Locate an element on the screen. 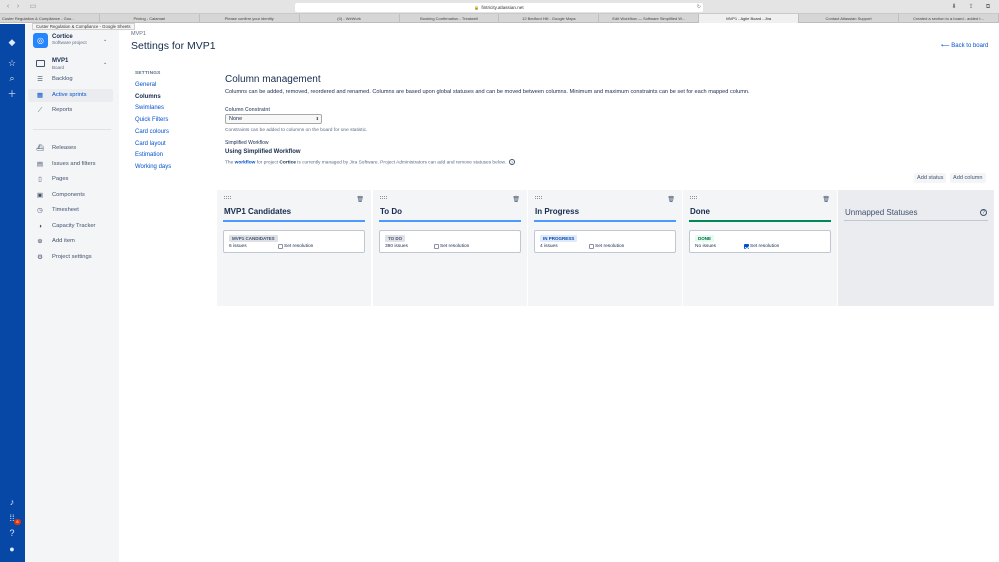  settings-nav-working-days: Working days is located at coordinates (153, 167).